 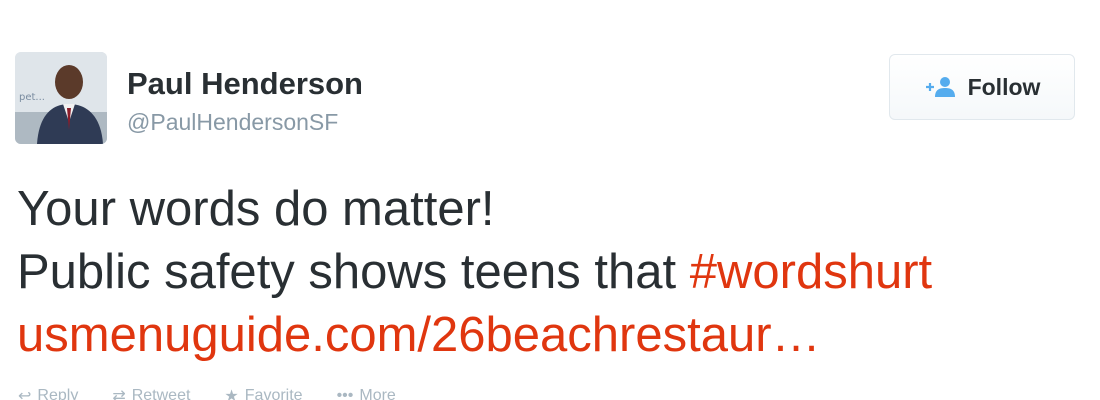 I want to click on reply-label: Reply, so click(x=58, y=393).